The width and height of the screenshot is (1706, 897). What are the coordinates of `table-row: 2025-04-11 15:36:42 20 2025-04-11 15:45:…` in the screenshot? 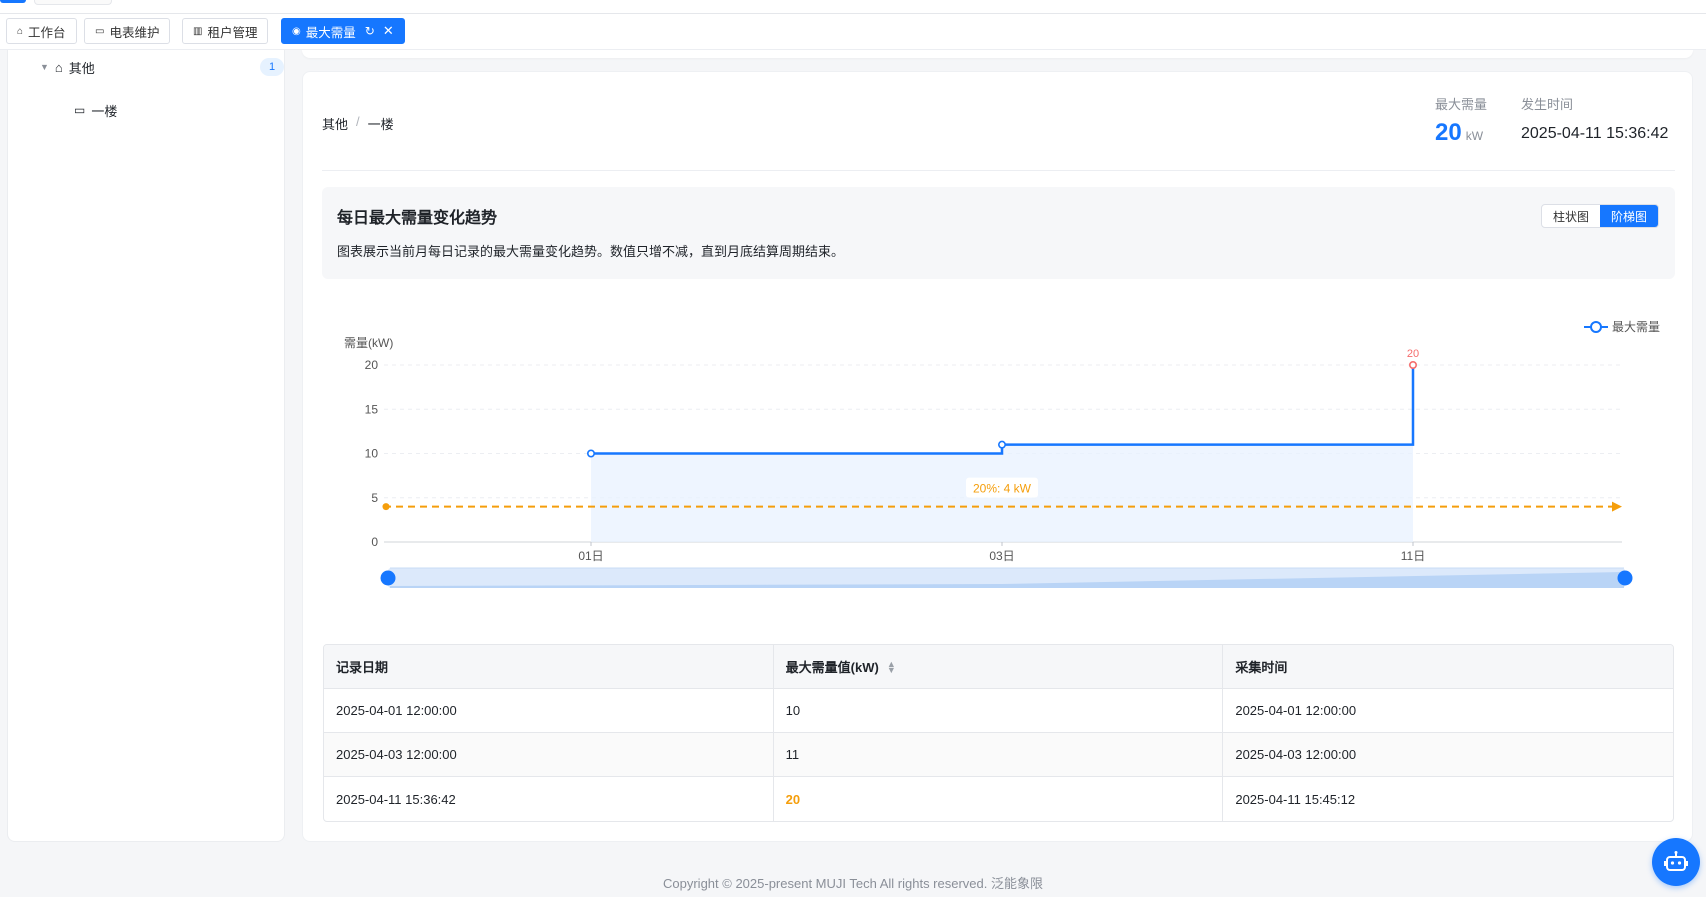 It's located at (998, 799).